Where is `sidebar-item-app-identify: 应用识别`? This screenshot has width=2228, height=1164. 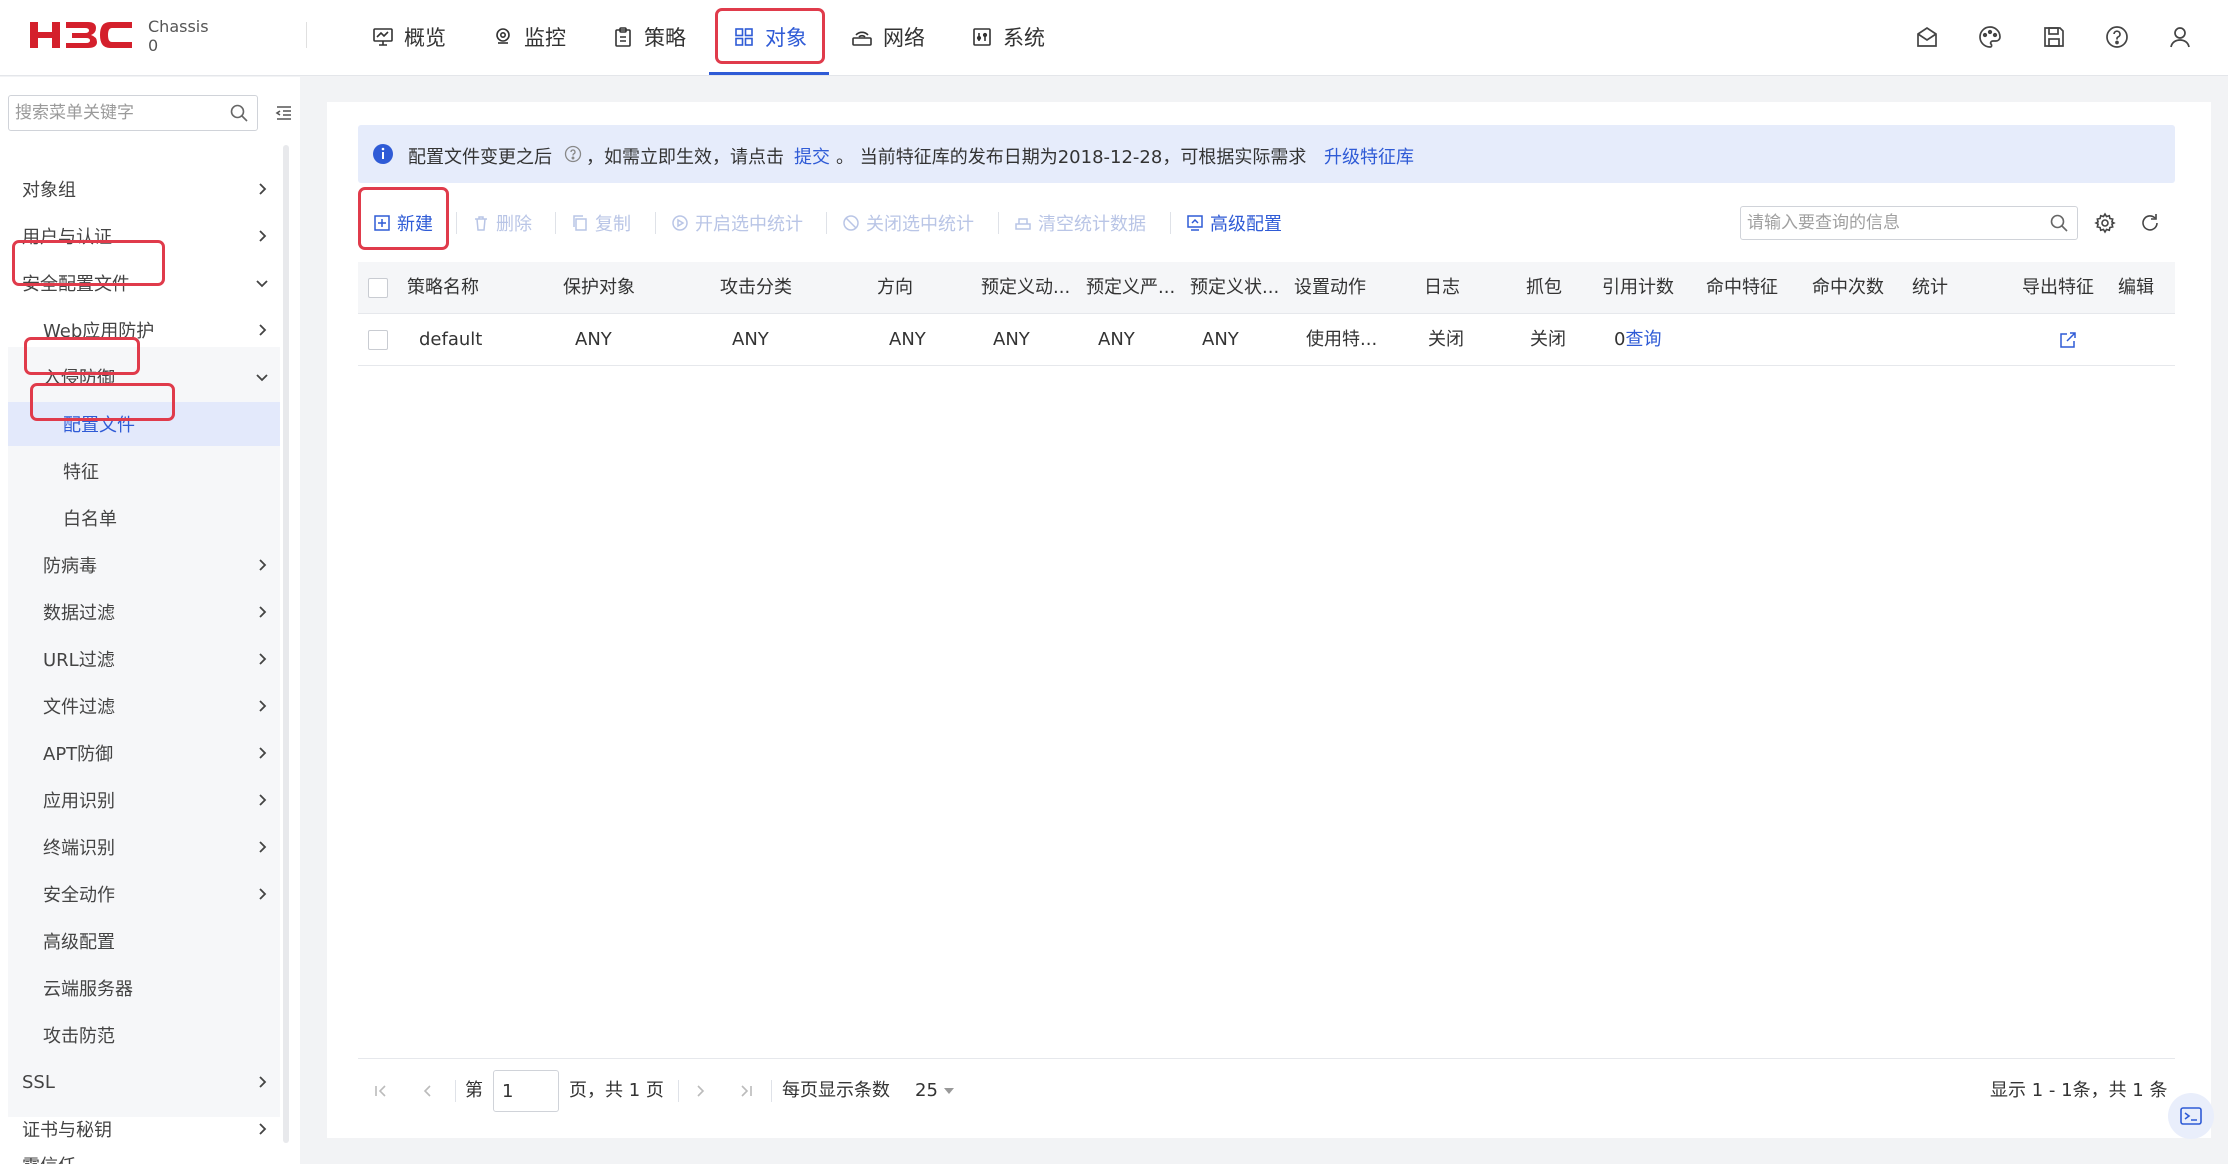
sidebar-item-app-identify: 应用识别 is located at coordinates (144, 800).